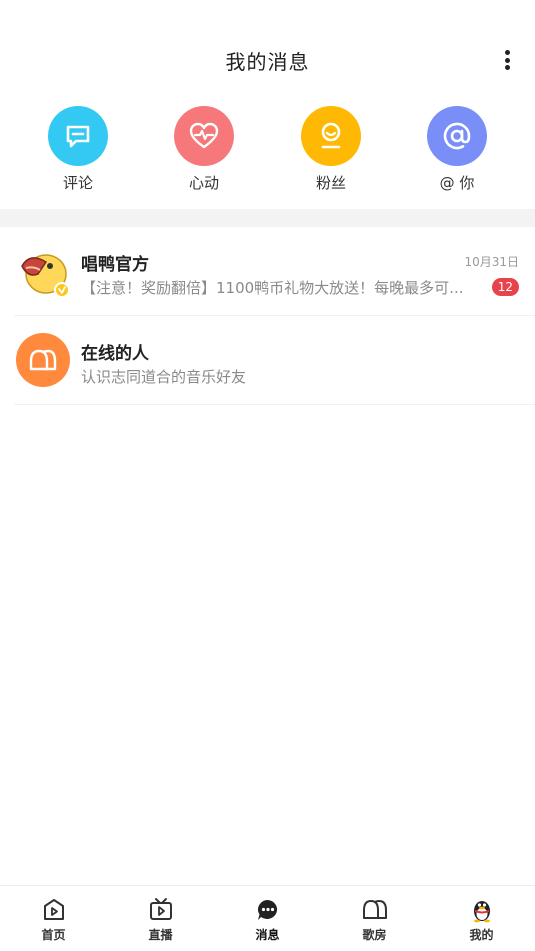 Image resolution: width=535 pixels, height=951 pixels. Describe the element at coordinates (374, 935) in the screenshot. I see `tab-label: 歌房` at that location.